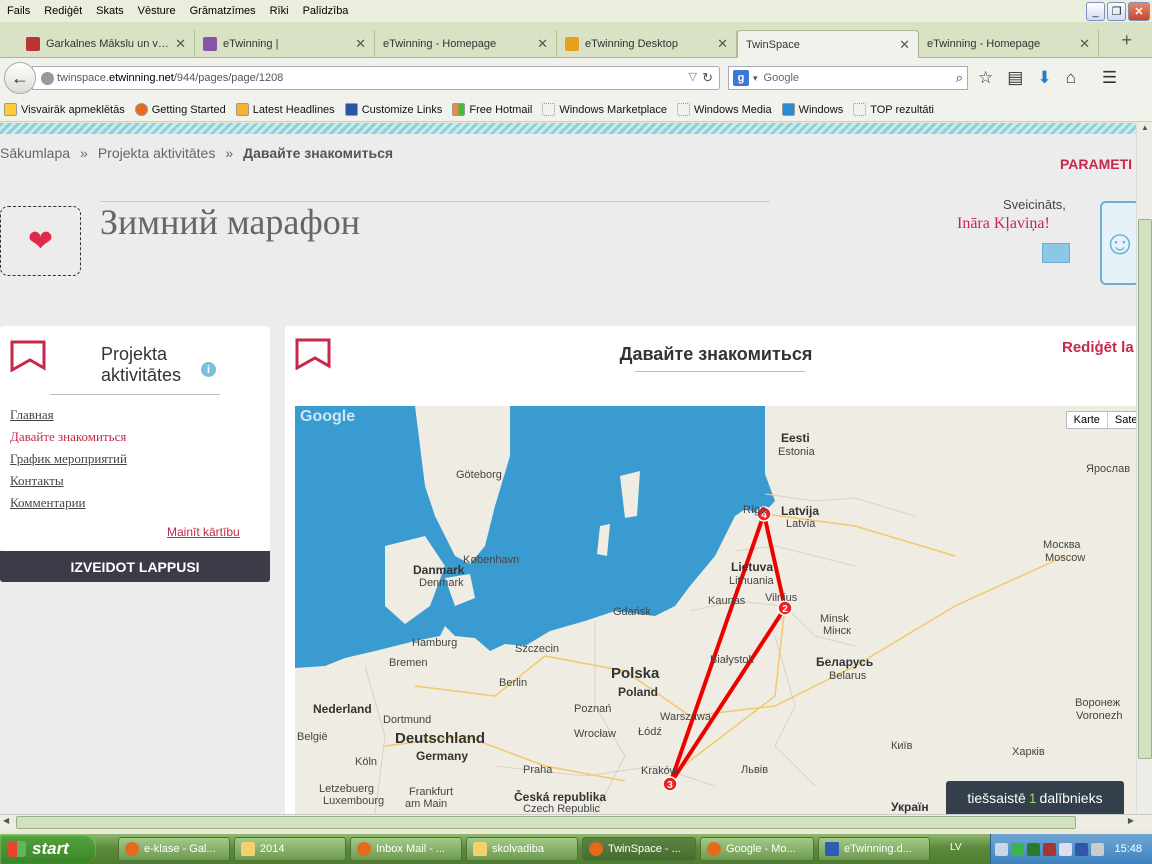 The height and width of the screenshot is (864, 1152). What do you see at coordinates (985, 78) in the screenshot?
I see `bookmark-star-icon: ☆` at bounding box center [985, 78].